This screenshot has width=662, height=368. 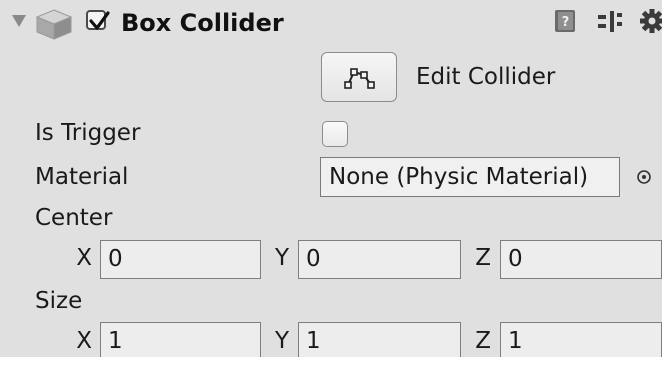 I want to click on gear-icon, so click(x=650, y=21).